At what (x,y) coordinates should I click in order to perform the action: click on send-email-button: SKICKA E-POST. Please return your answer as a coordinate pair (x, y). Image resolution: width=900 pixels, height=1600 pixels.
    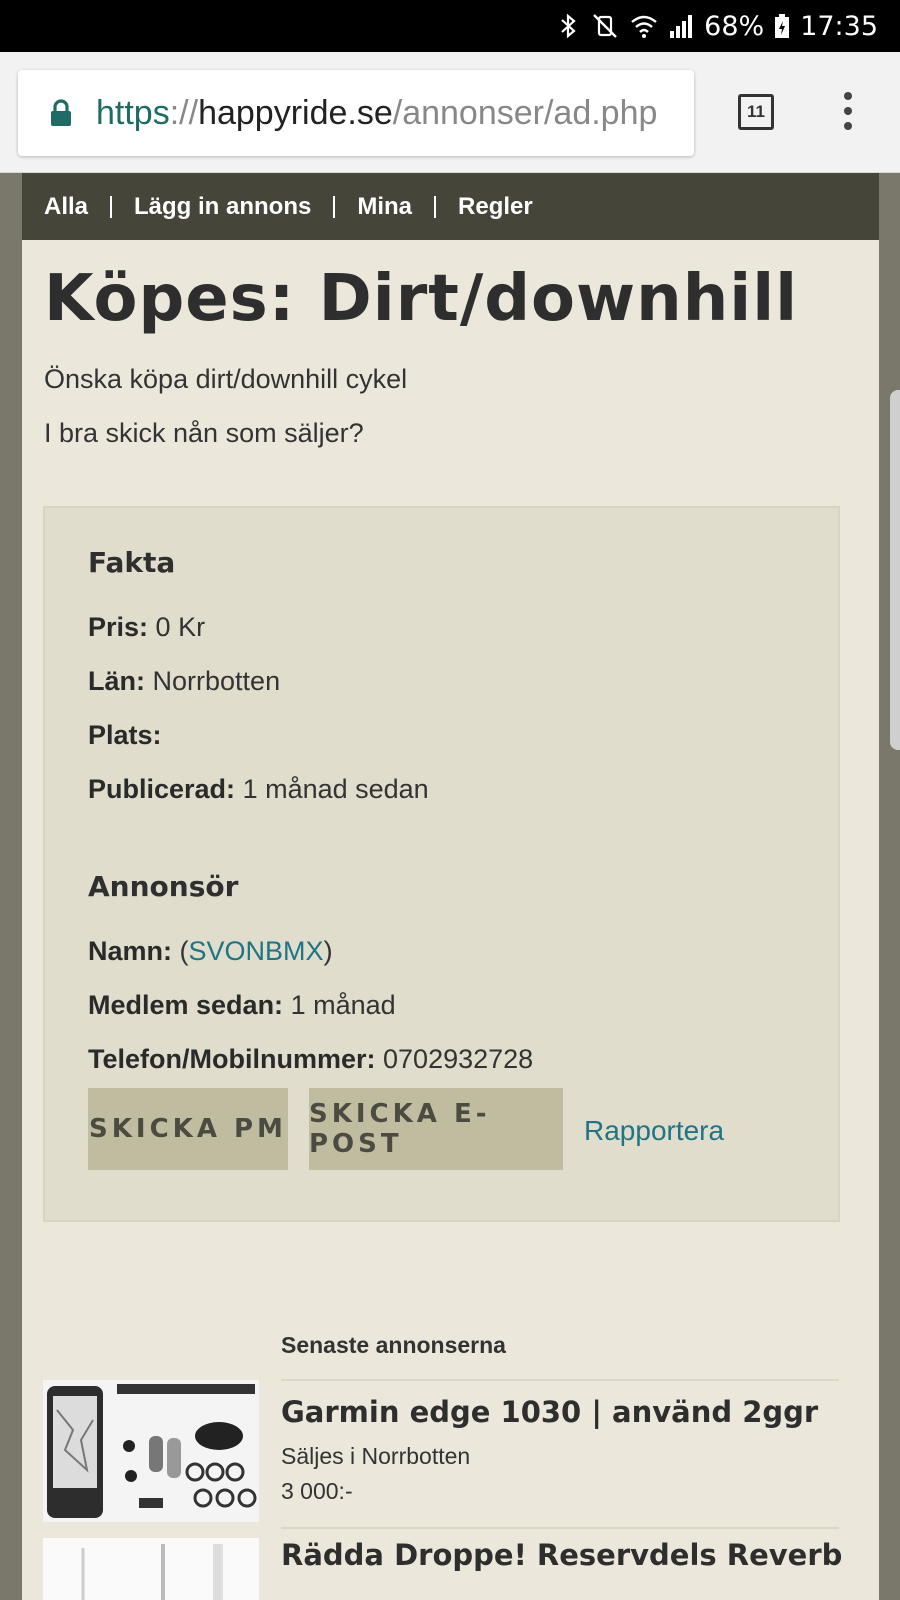
    Looking at the image, I should click on (436, 1129).